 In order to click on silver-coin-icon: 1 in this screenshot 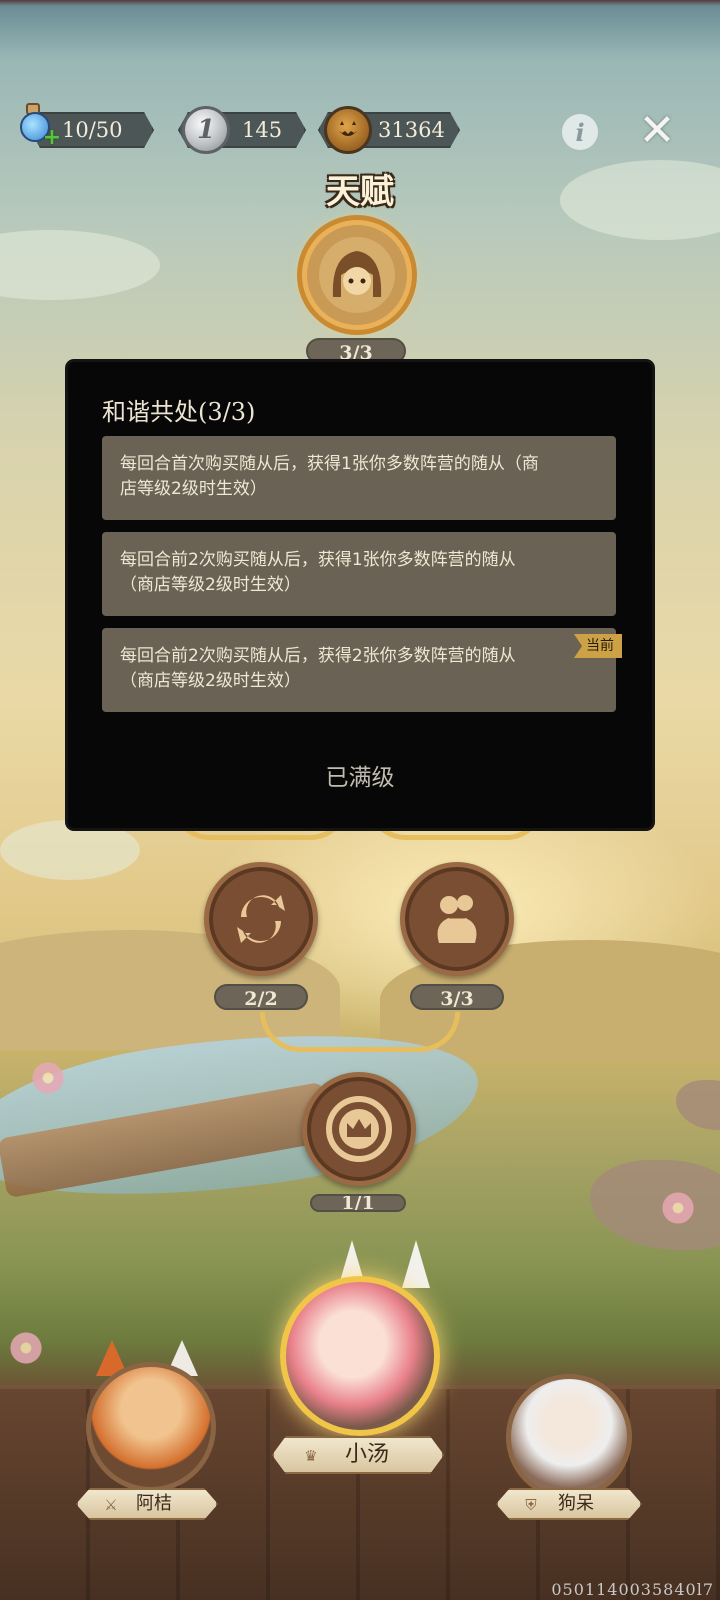, I will do `click(206, 130)`.